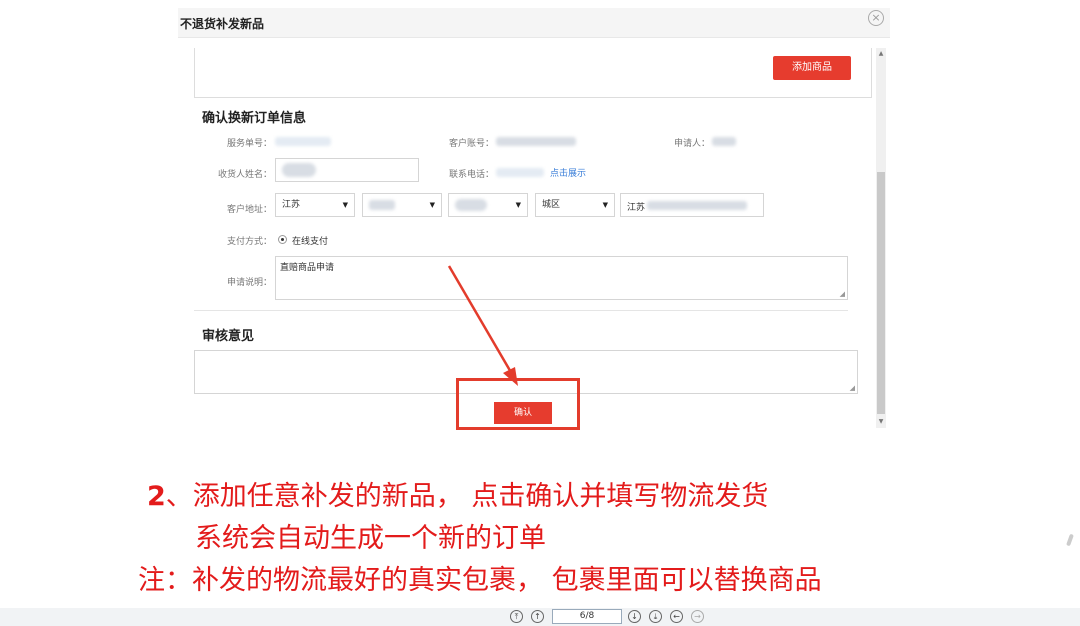 The width and height of the screenshot is (1080, 626). What do you see at coordinates (634, 616) in the screenshot?
I see `next-page-icon: ↓` at bounding box center [634, 616].